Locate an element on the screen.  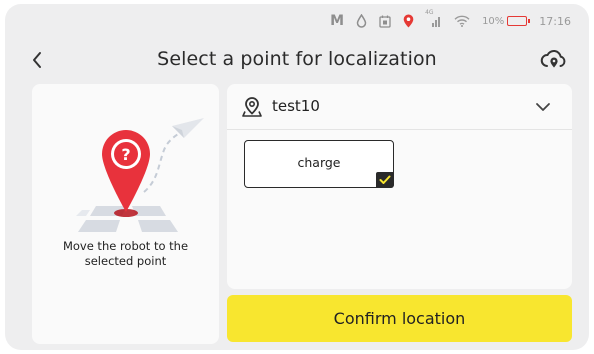
wifi-icon is located at coordinates (462, 21).